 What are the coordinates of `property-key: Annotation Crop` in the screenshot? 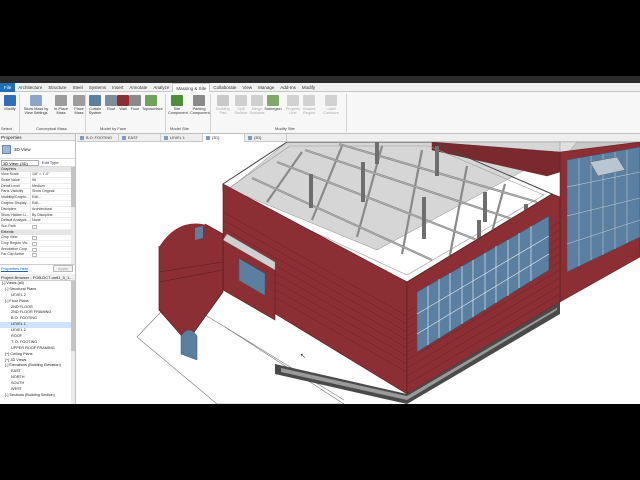 It's located at (14, 248).